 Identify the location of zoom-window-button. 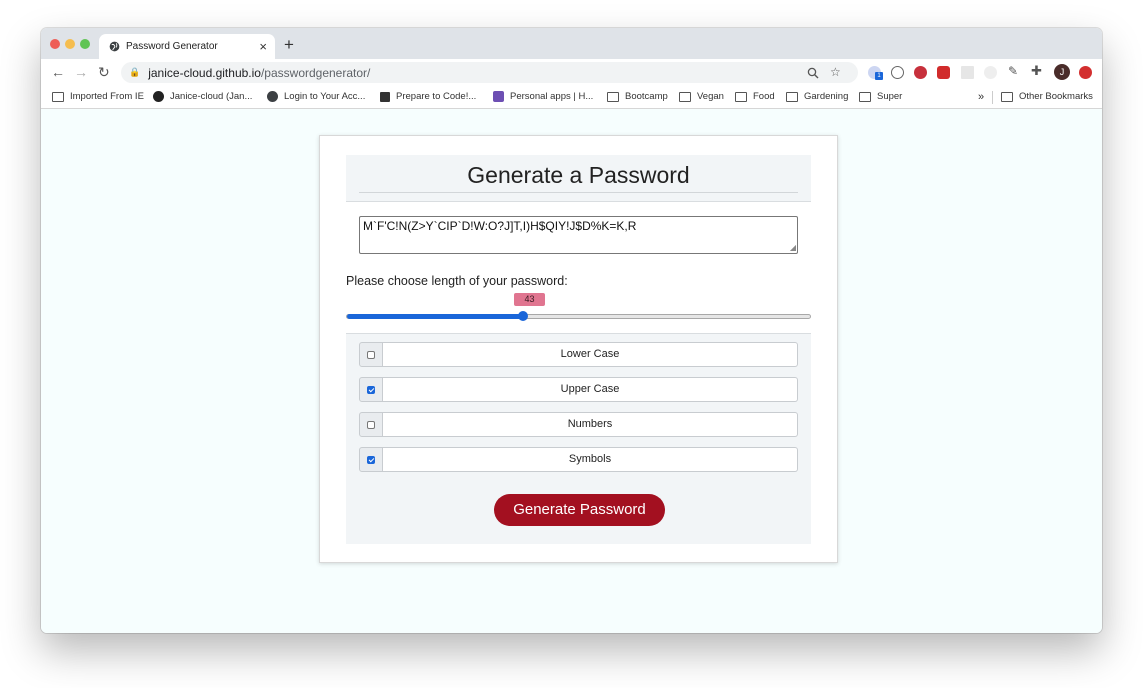
(85, 44).